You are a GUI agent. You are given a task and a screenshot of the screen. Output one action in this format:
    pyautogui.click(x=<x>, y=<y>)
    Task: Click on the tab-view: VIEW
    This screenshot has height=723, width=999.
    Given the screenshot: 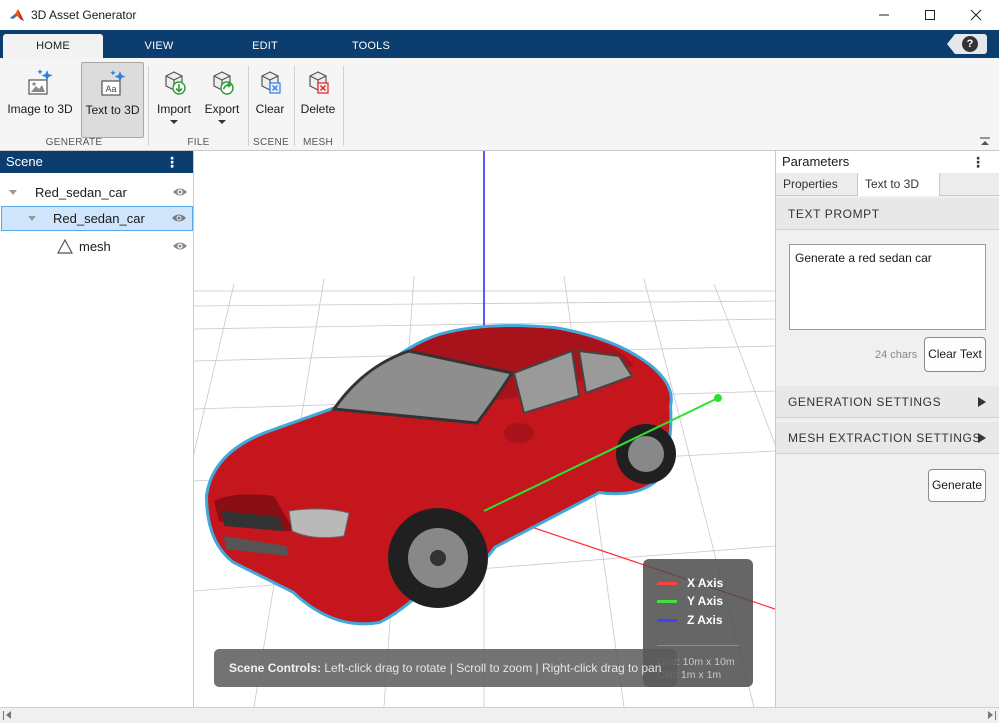 What is the action you would take?
    pyautogui.click(x=159, y=46)
    